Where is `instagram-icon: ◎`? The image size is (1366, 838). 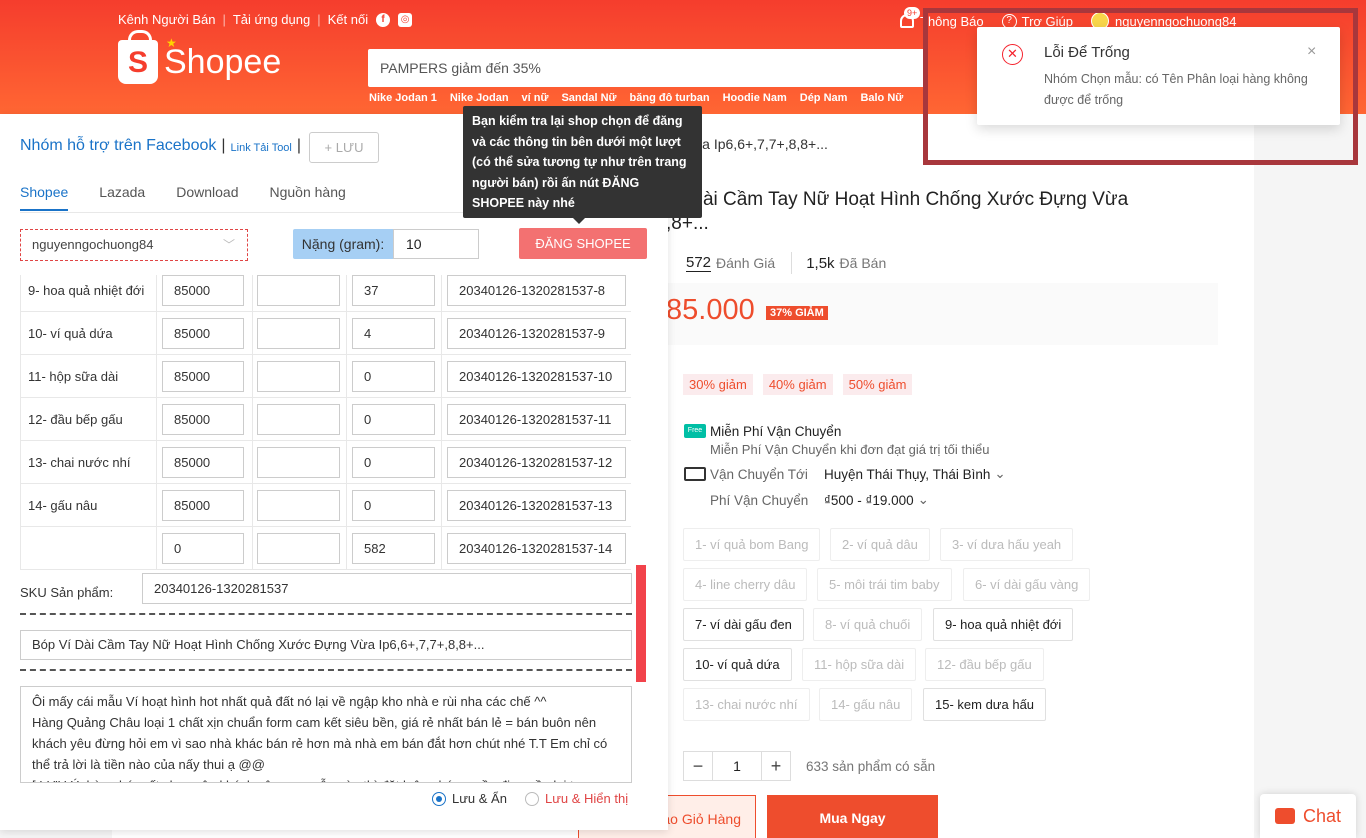 instagram-icon: ◎ is located at coordinates (405, 19).